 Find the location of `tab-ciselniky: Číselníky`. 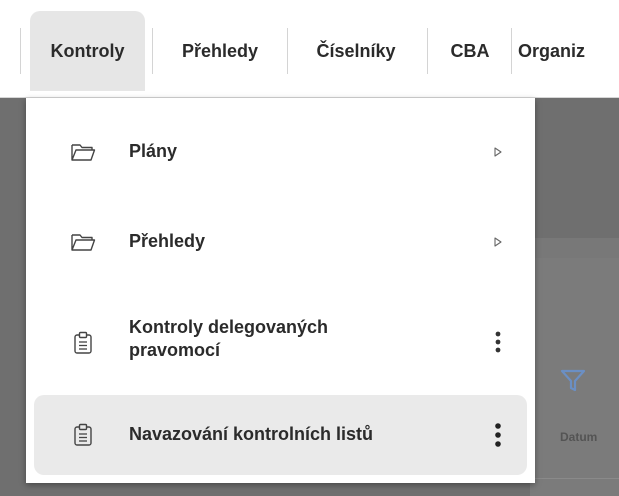

tab-ciselniky: Číselníky is located at coordinates (356, 51).